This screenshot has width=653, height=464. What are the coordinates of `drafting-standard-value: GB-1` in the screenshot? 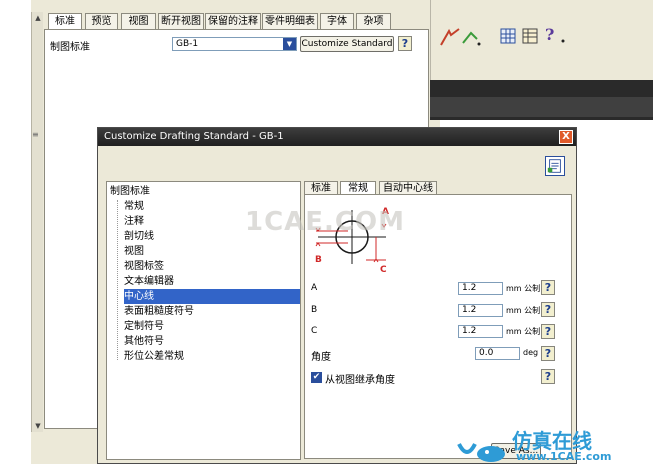 It's located at (187, 44).